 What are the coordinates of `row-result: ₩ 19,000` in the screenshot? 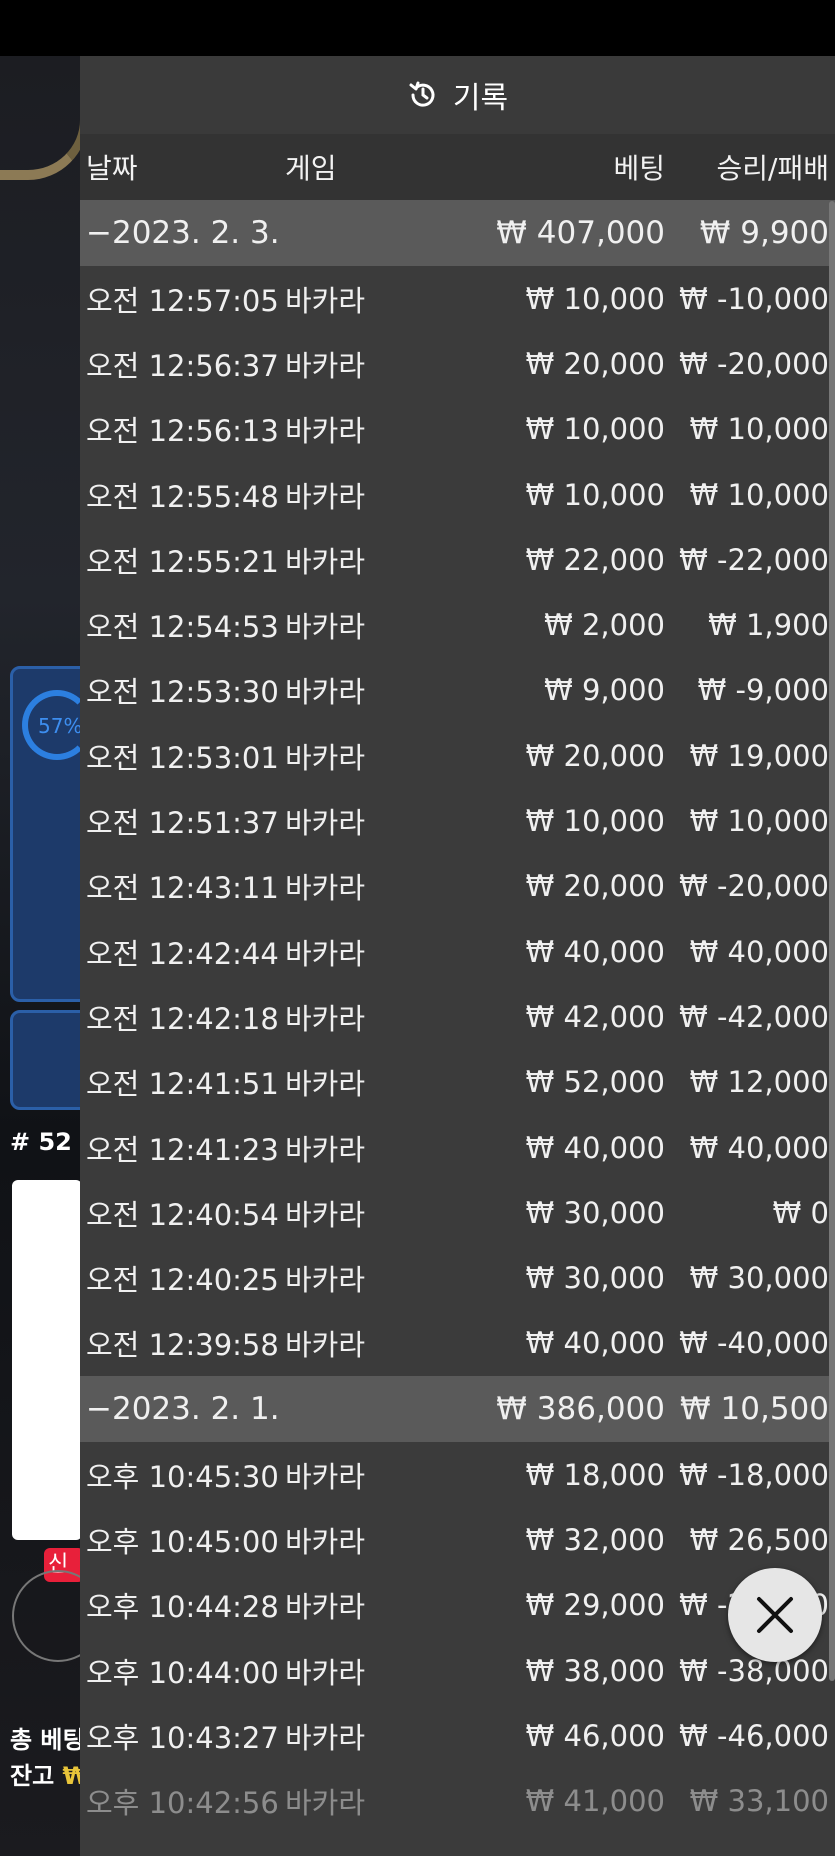 It's located at (759, 755).